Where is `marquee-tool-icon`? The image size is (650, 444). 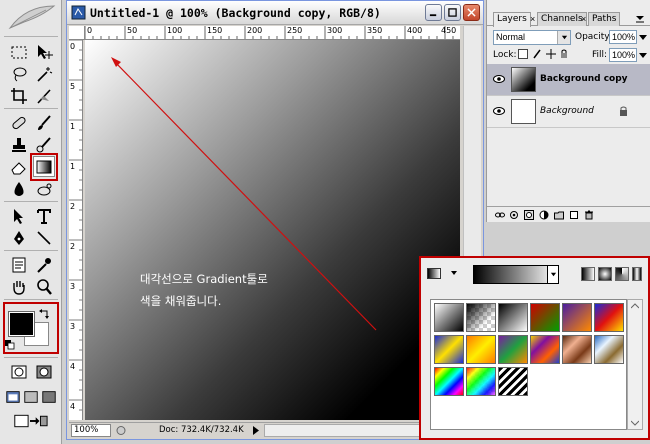 marquee-tool-icon is located at coordinates (19, 51).